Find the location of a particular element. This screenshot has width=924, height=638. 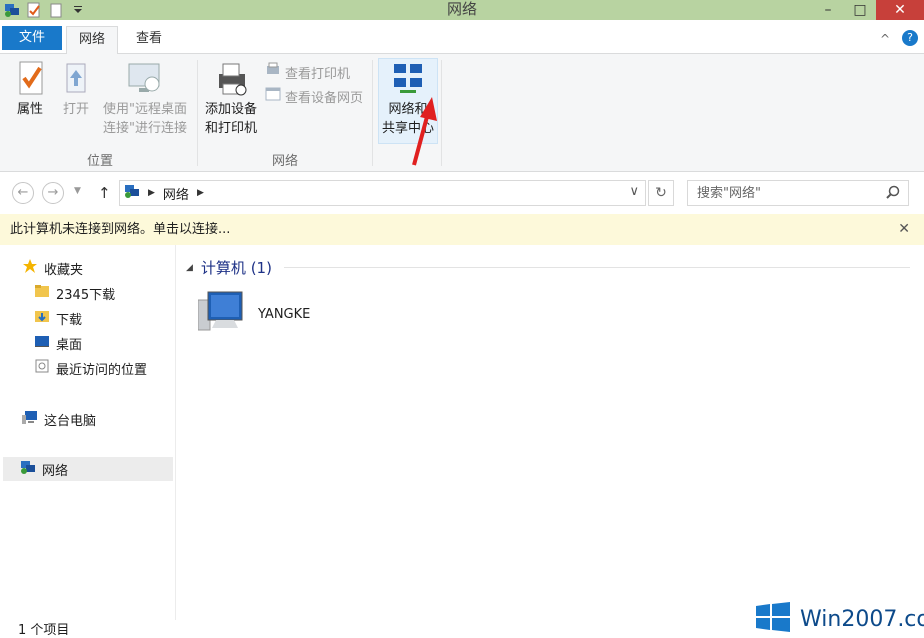

network-sharing-icon is located at coordinates (408, 80).